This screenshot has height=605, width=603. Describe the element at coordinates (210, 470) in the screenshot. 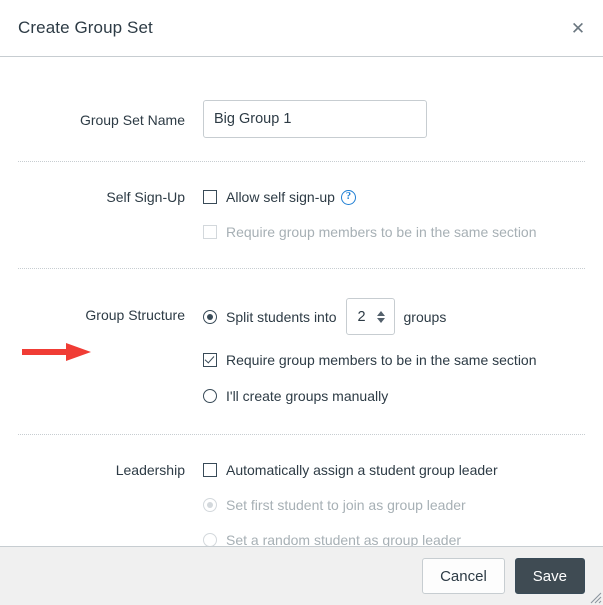

I see `auto-assign-leader-checkbox` at that location.